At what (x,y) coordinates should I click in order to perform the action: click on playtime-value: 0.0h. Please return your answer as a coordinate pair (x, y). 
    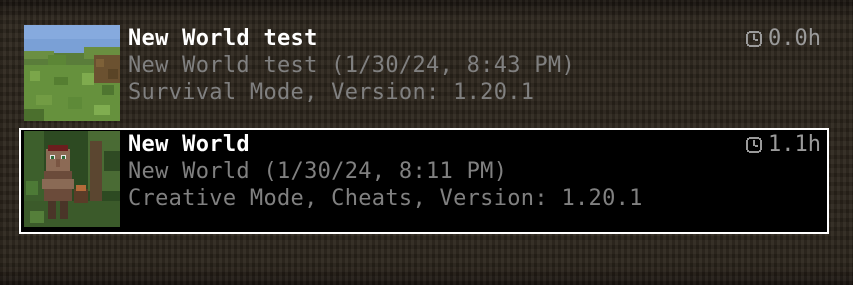
    Looking at the image, I should click on (794, 38).